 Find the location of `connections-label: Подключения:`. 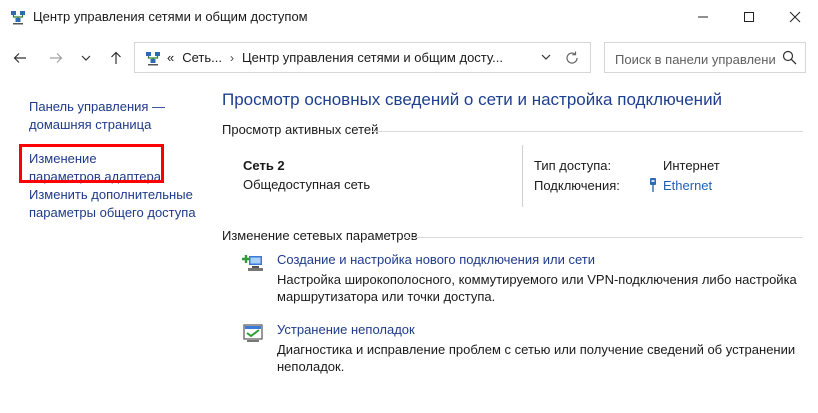

connections-label: Подключения: is located at coordinates (577, 185).